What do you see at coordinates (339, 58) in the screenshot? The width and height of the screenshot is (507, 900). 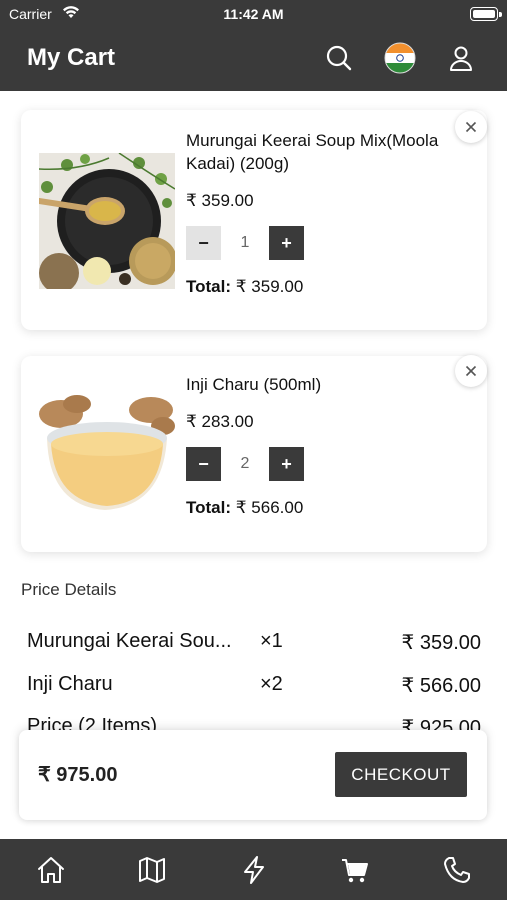 I see `search-icon` at bounding box center [339, 58].